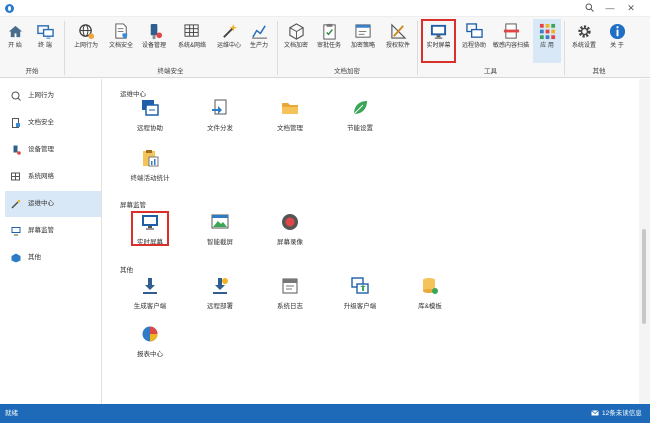  I want to click on leaf-icon, so click(360, 108).